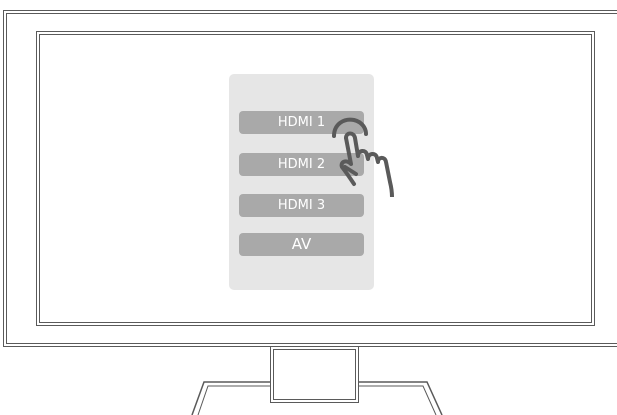 Image resolution: width=617 pixels, height=415 pixels. Describe the element at coordinates (363, 157) in the screenshot. I see `hand-tap-icon` at that location.